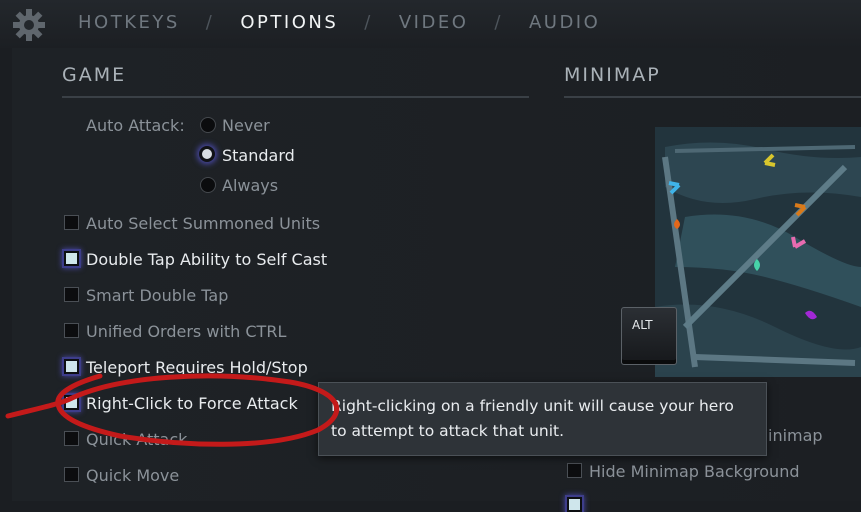  I want to click on auto-attack-standard-label: Standard, so click(258, 155).